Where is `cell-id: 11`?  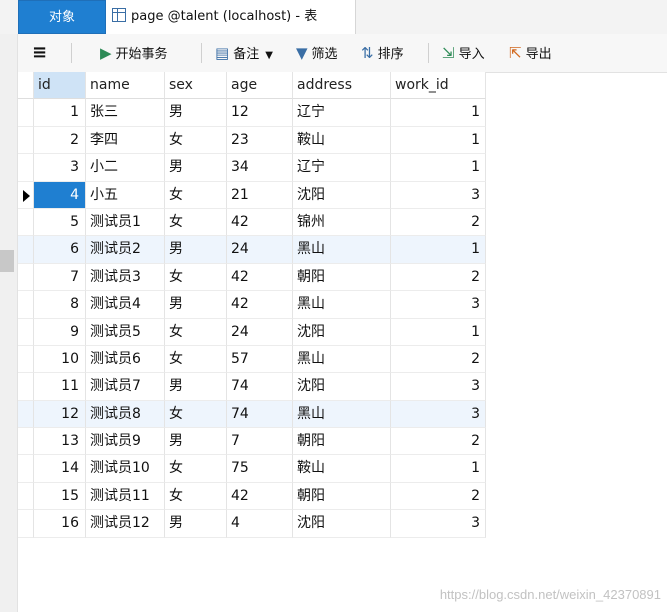
cell-id: 11 is located at coordinates (60, 387).